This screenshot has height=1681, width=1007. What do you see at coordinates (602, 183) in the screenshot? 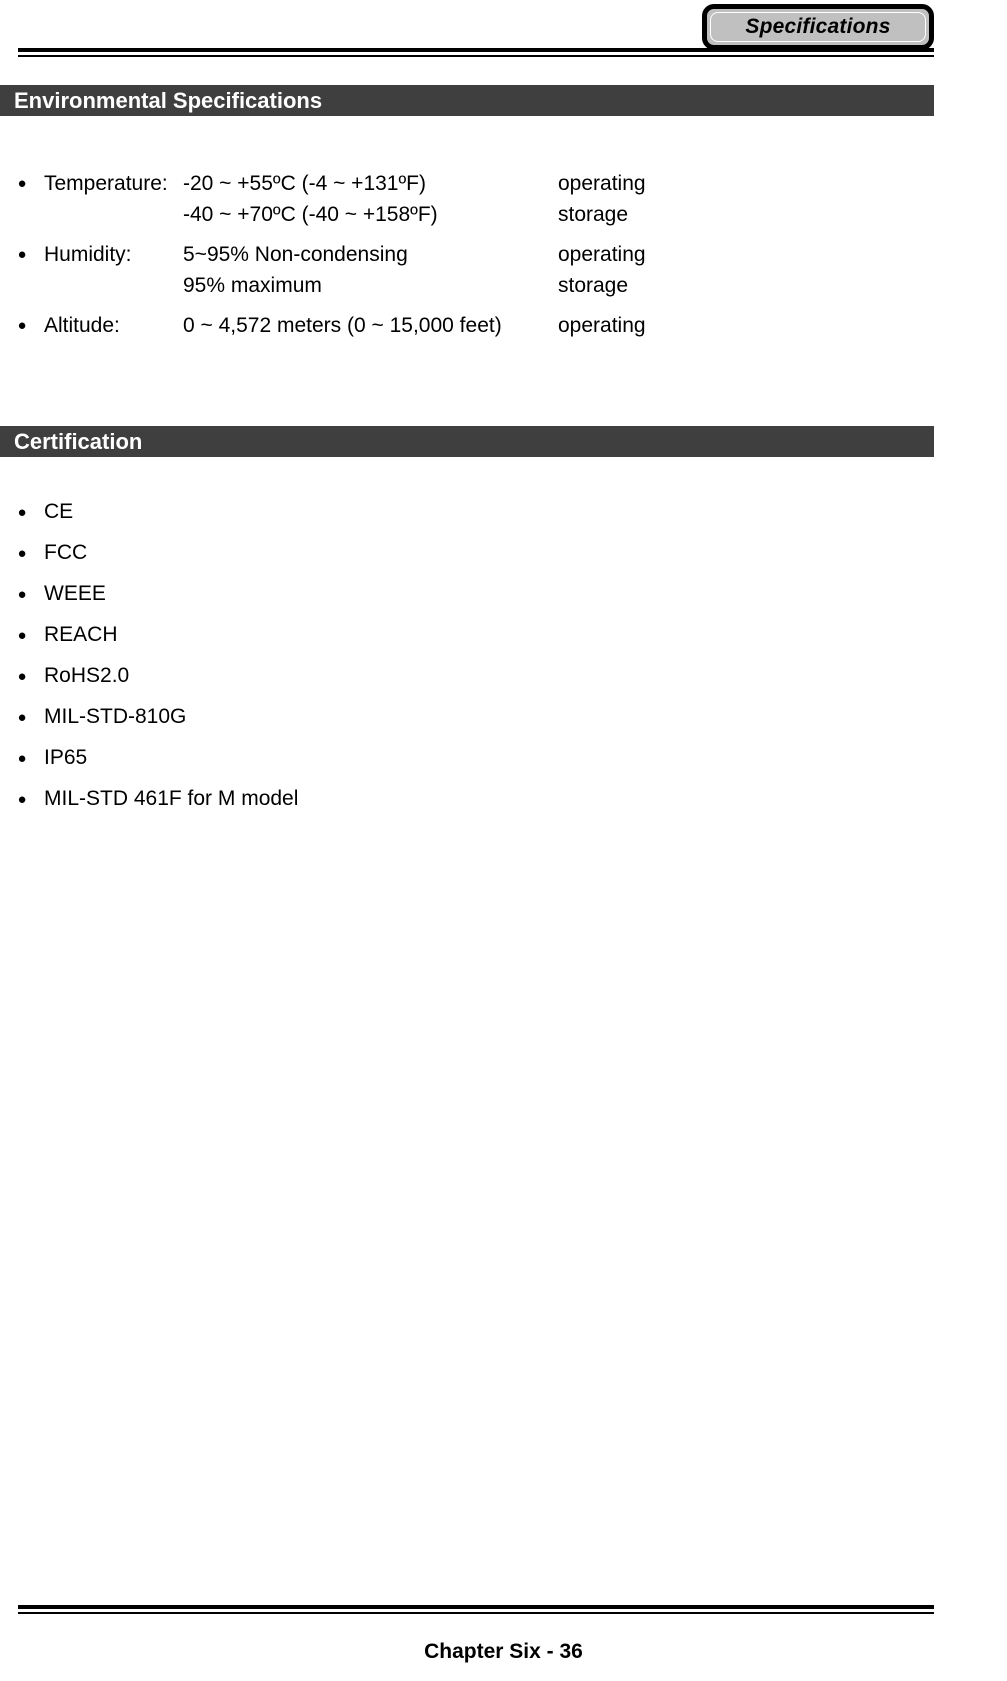
I see `spec-mode-temperature-operating: operating` at bounding box center [602, 183].